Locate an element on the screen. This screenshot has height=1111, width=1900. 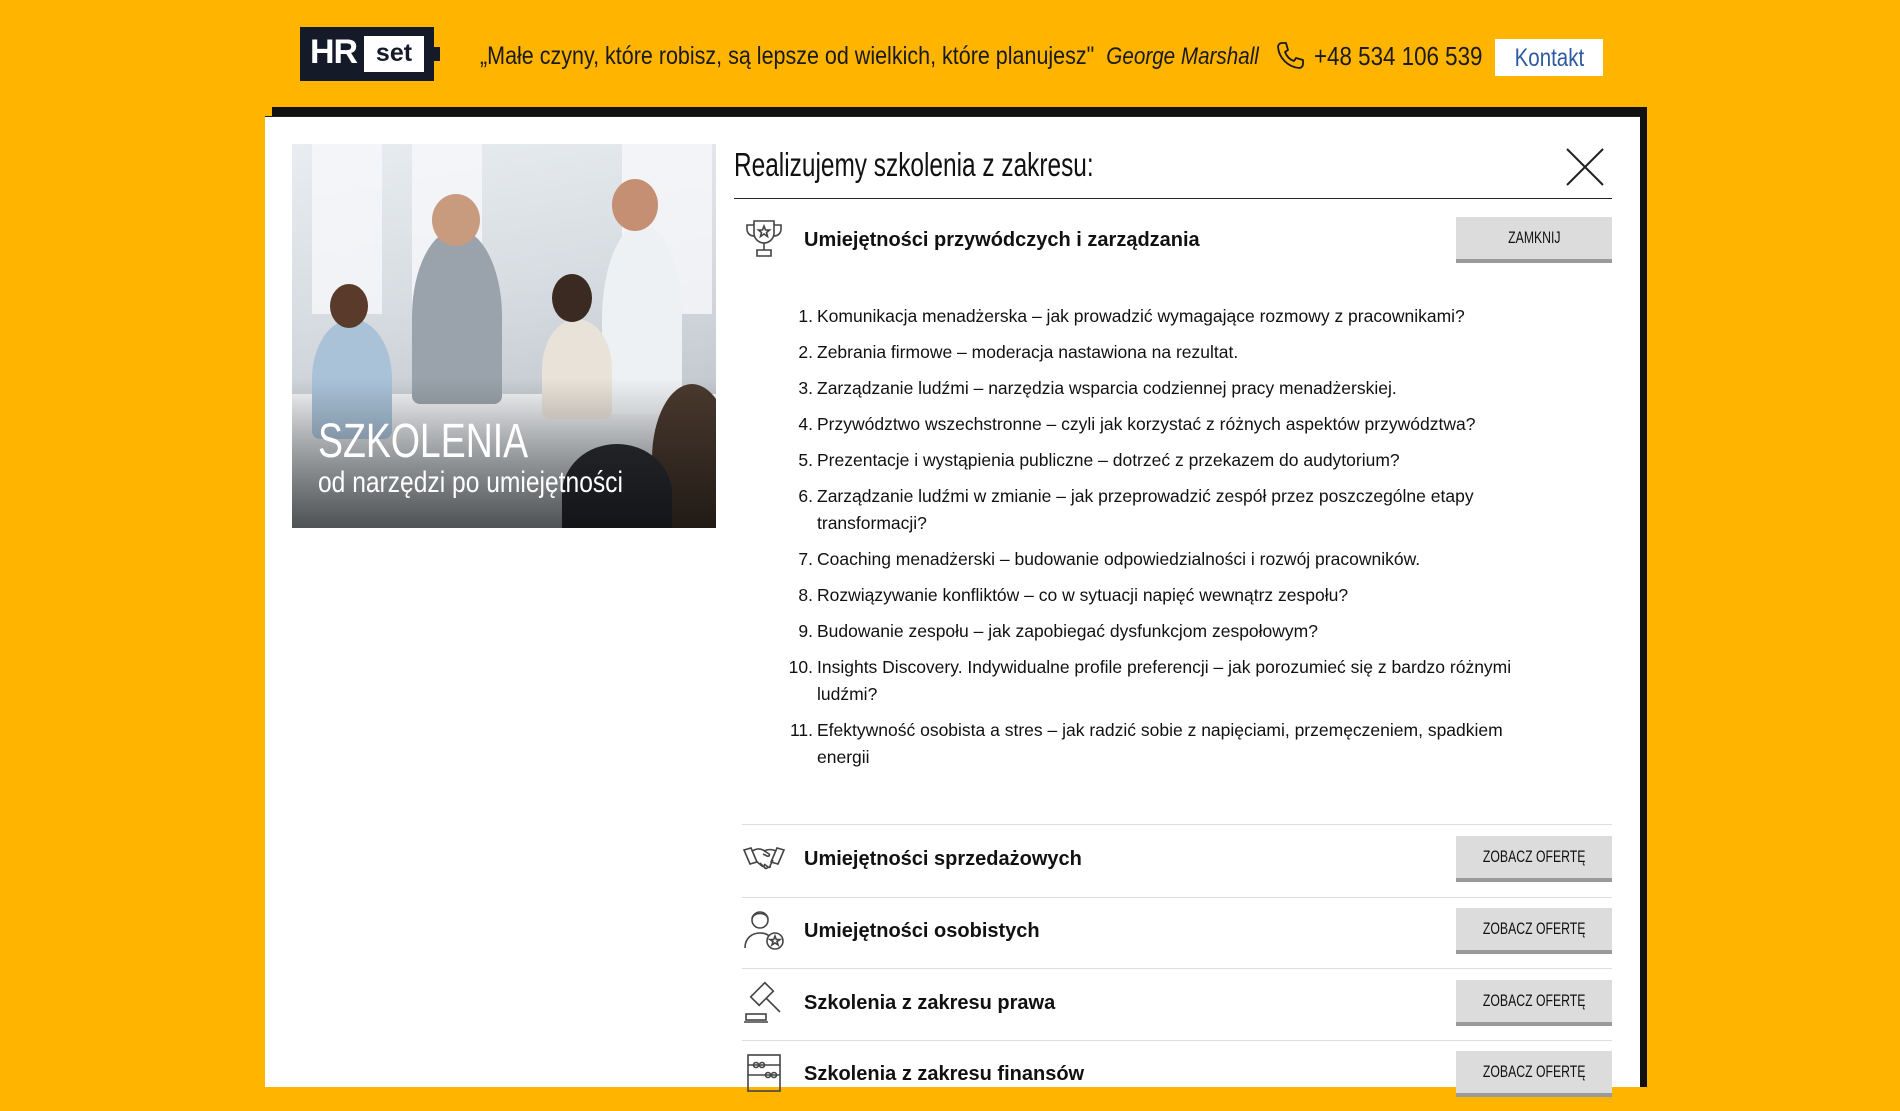
section-sales: Umiejętności sprzedażowych ZOBACZ OFERTĘ is located at coordinates (1177, 866).